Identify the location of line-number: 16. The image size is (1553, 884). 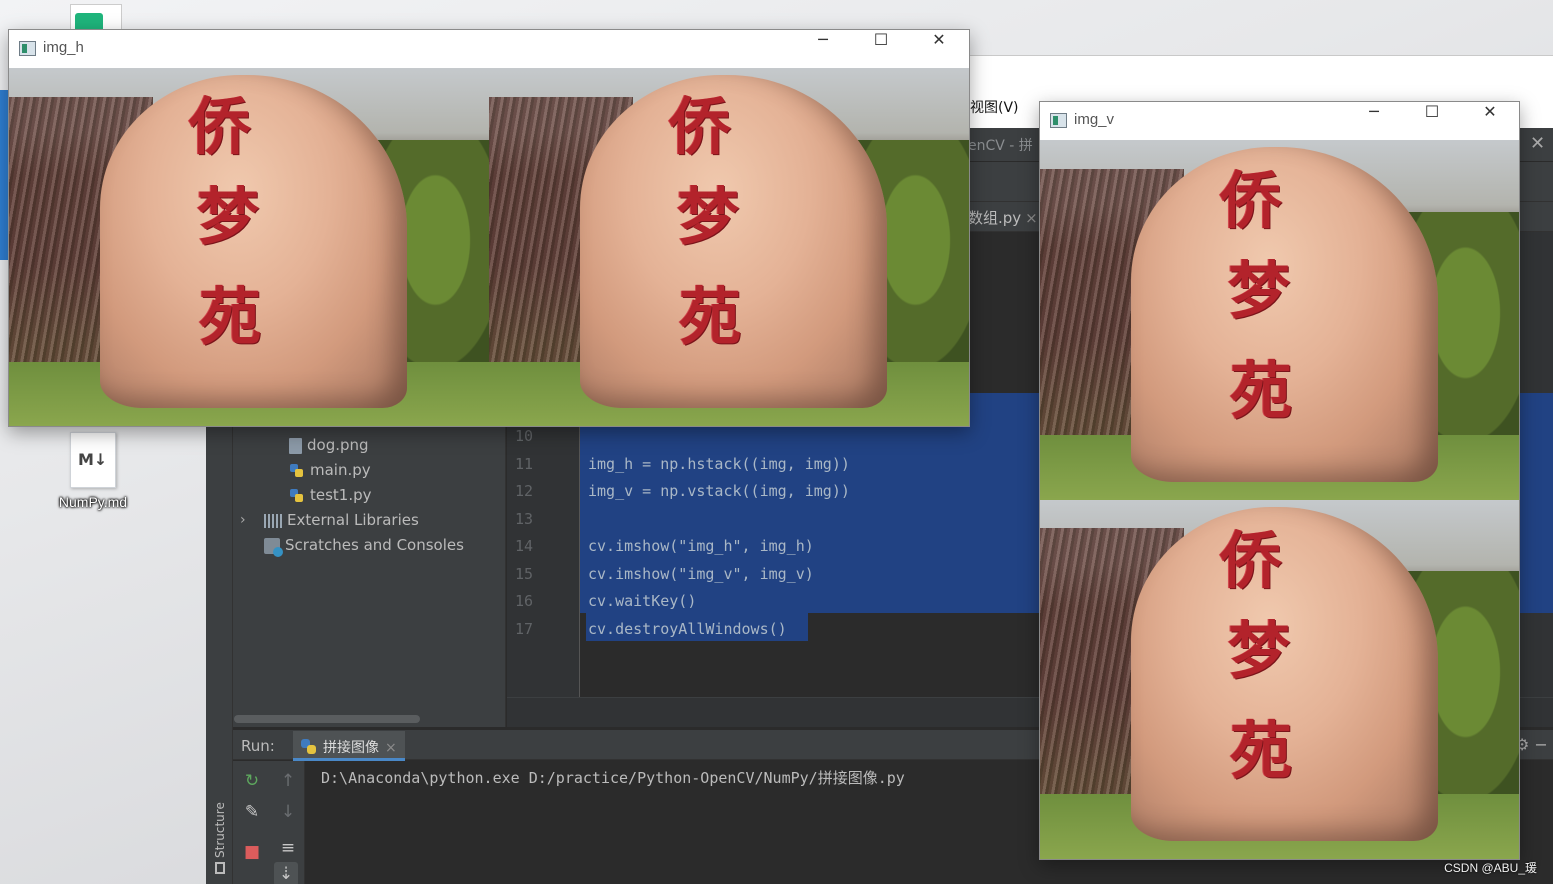
(523, 601).